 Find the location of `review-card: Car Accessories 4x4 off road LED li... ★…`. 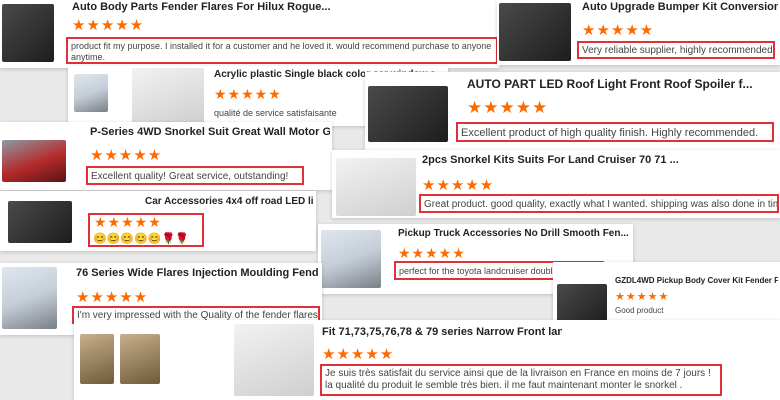

review-card: Car Accessories 4x4 off road LED li... ★… is located at coordinates (158, 221).